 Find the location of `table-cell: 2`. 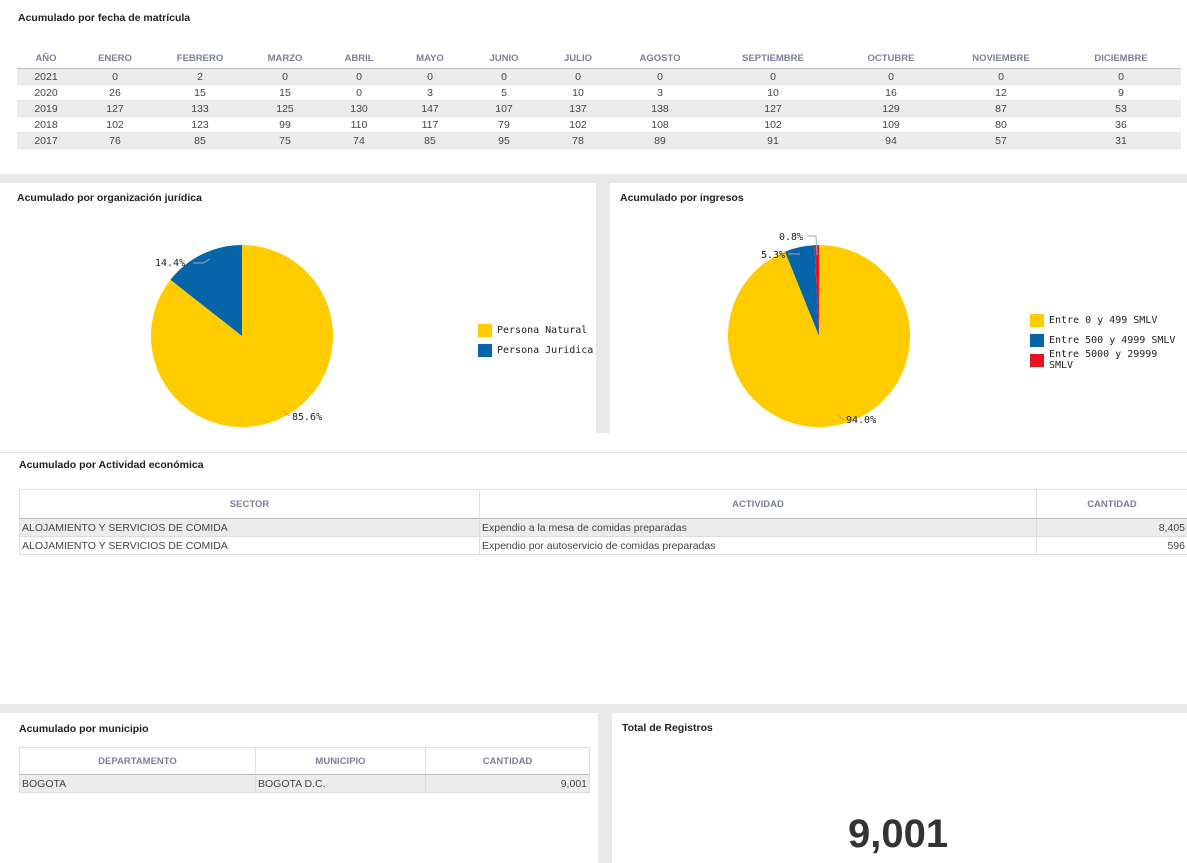

table-cell: 2 is located at coordinates (200, 76).